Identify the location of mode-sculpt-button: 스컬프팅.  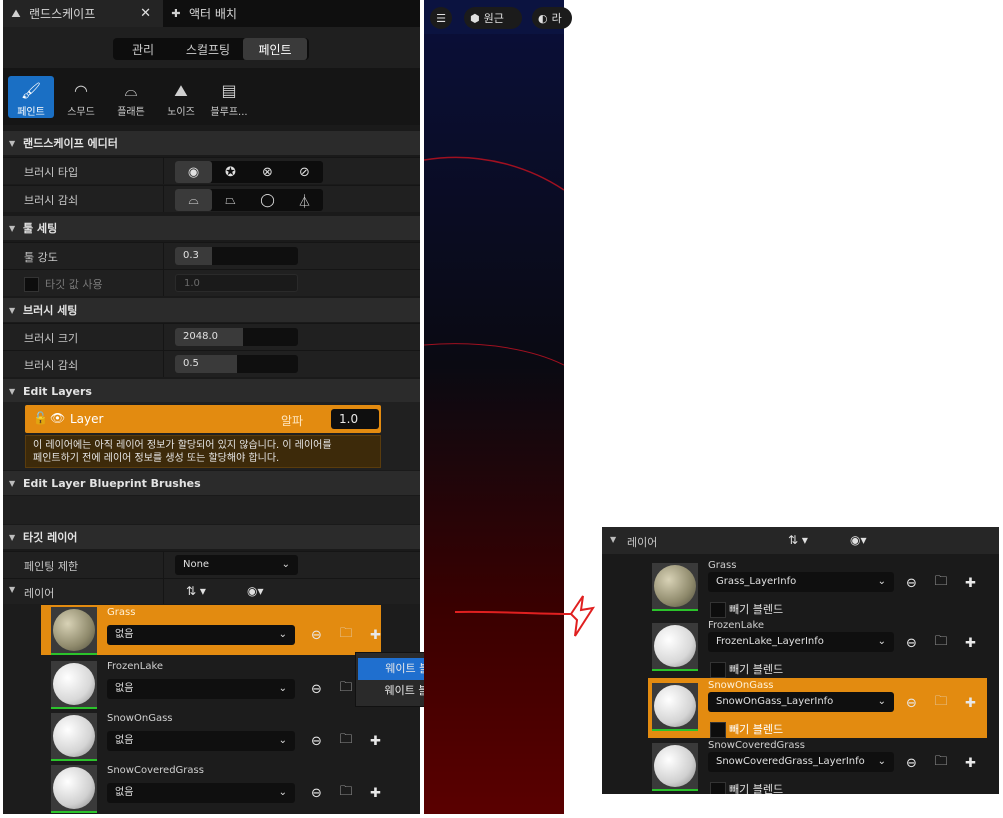
(208, 49).